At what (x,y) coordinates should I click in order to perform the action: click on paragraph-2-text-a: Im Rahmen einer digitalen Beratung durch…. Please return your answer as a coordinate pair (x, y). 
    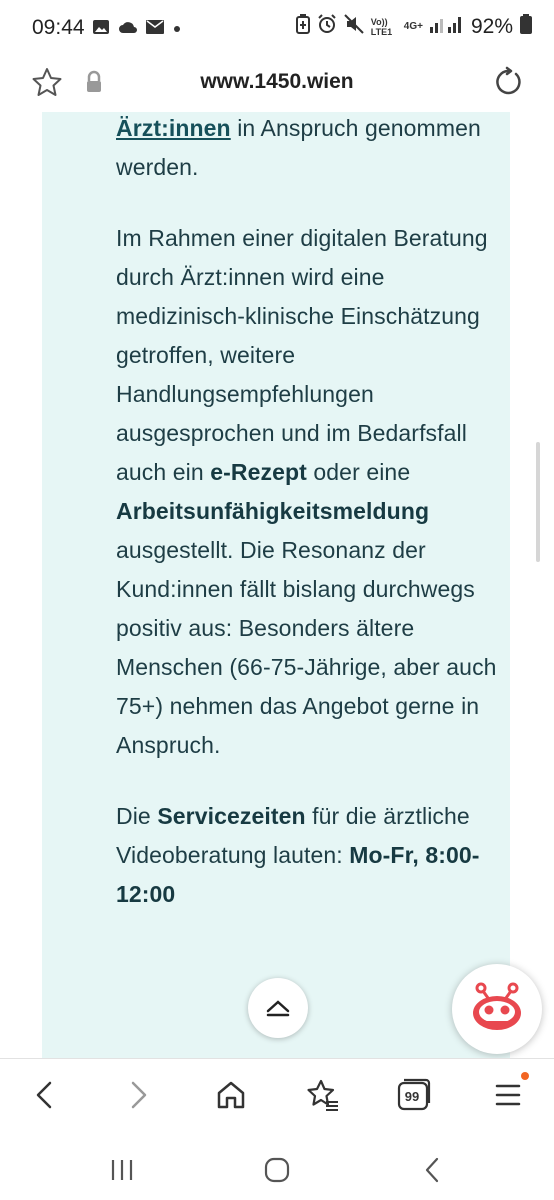
    Looking at the image, I should click on (302, 355).